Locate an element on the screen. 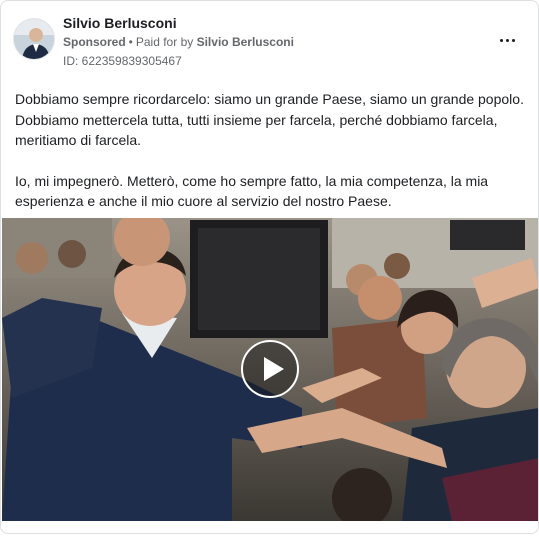  play-icon is located at coordinates (270, 369).